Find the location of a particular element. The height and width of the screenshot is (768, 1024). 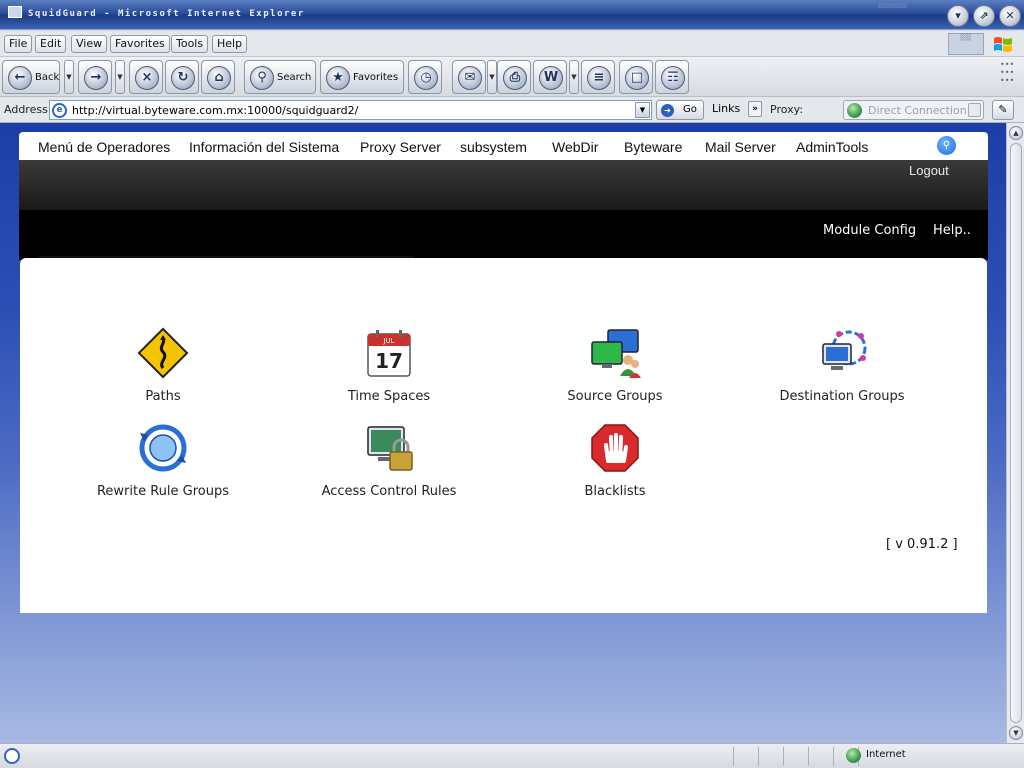

discuss-icon: ≡ is located at coordinates (599, 78).